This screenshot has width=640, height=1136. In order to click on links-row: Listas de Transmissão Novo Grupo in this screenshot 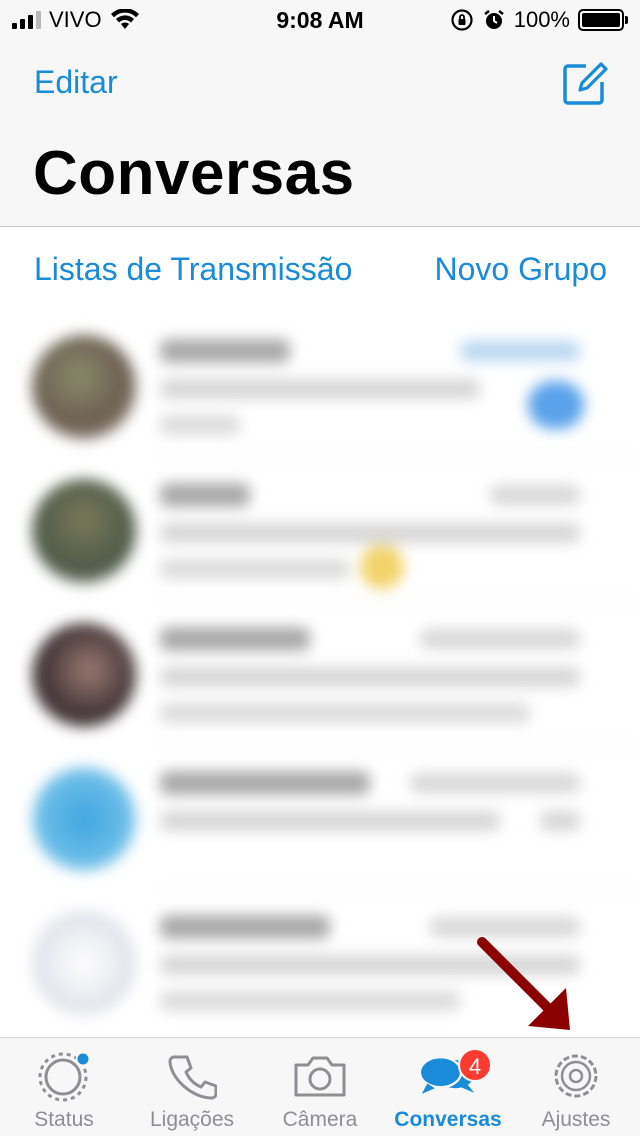, I will do `click(320, 271)`.